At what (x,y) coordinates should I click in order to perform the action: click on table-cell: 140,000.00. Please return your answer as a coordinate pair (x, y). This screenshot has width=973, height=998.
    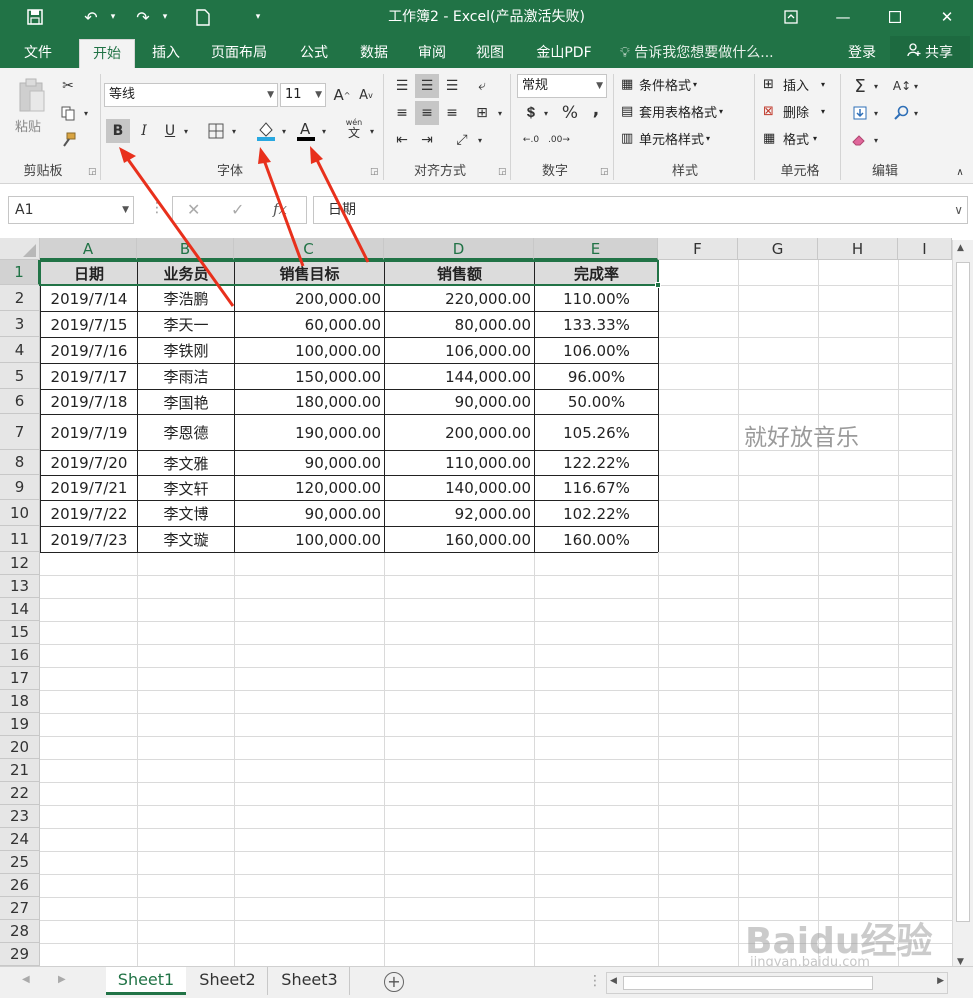
    Looking at the image, I should click on (459, 488).